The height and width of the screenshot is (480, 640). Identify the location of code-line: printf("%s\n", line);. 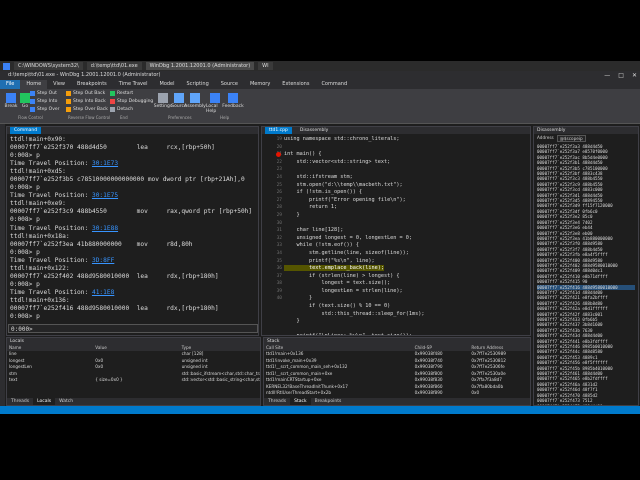
(407, 262).